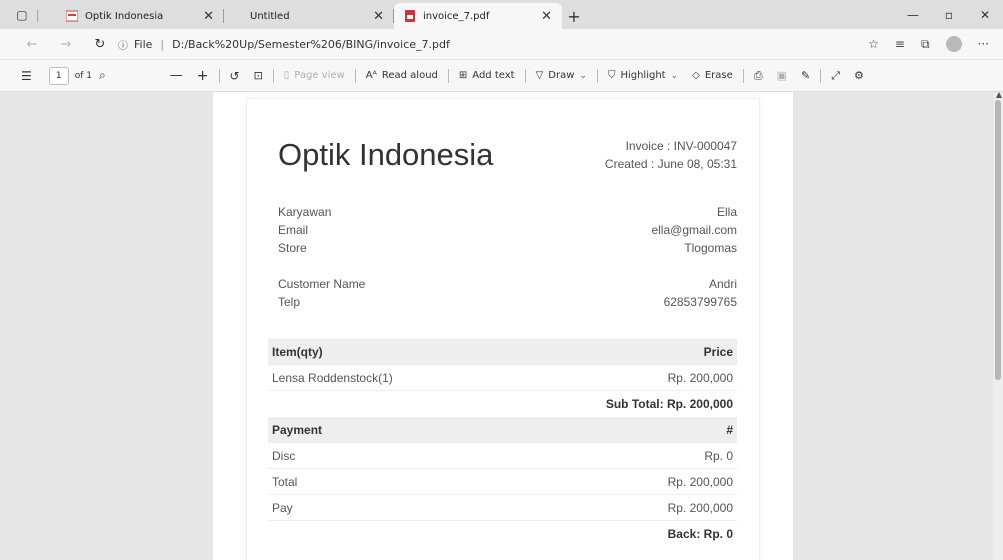 The height and width of the screenshot is (560, 1003). I want to click on url-scheme-label: File, so click(143, 44).